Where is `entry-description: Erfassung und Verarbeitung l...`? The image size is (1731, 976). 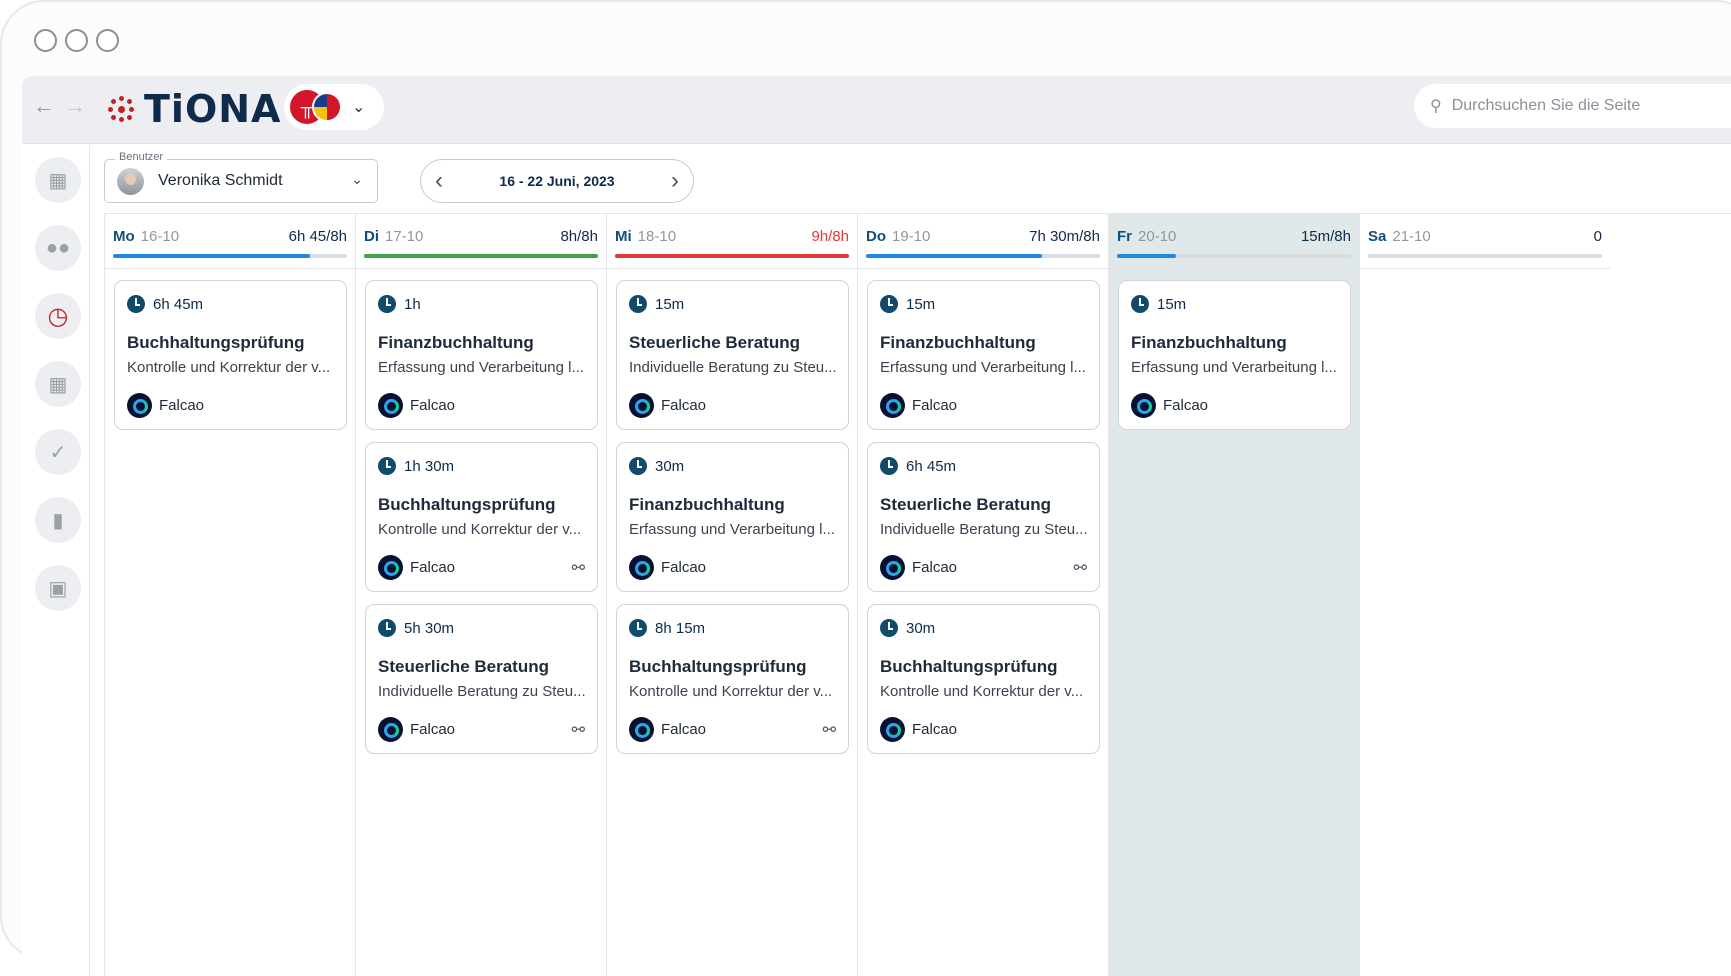 entry-description: Erfassung und Verarbeitung l... is located at coordinates (983, 367).